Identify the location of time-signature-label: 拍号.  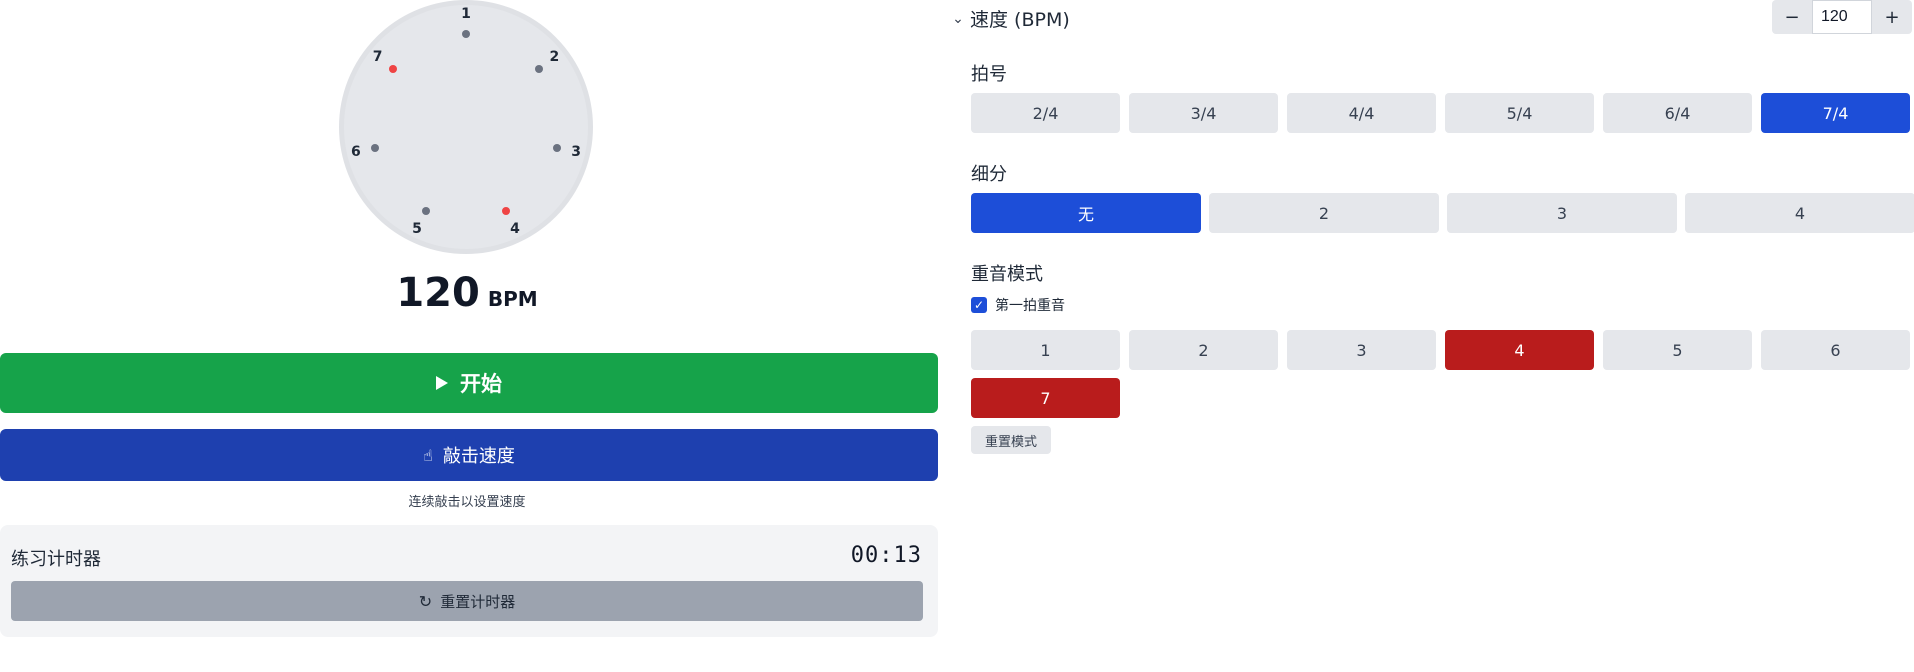
(989, 74).